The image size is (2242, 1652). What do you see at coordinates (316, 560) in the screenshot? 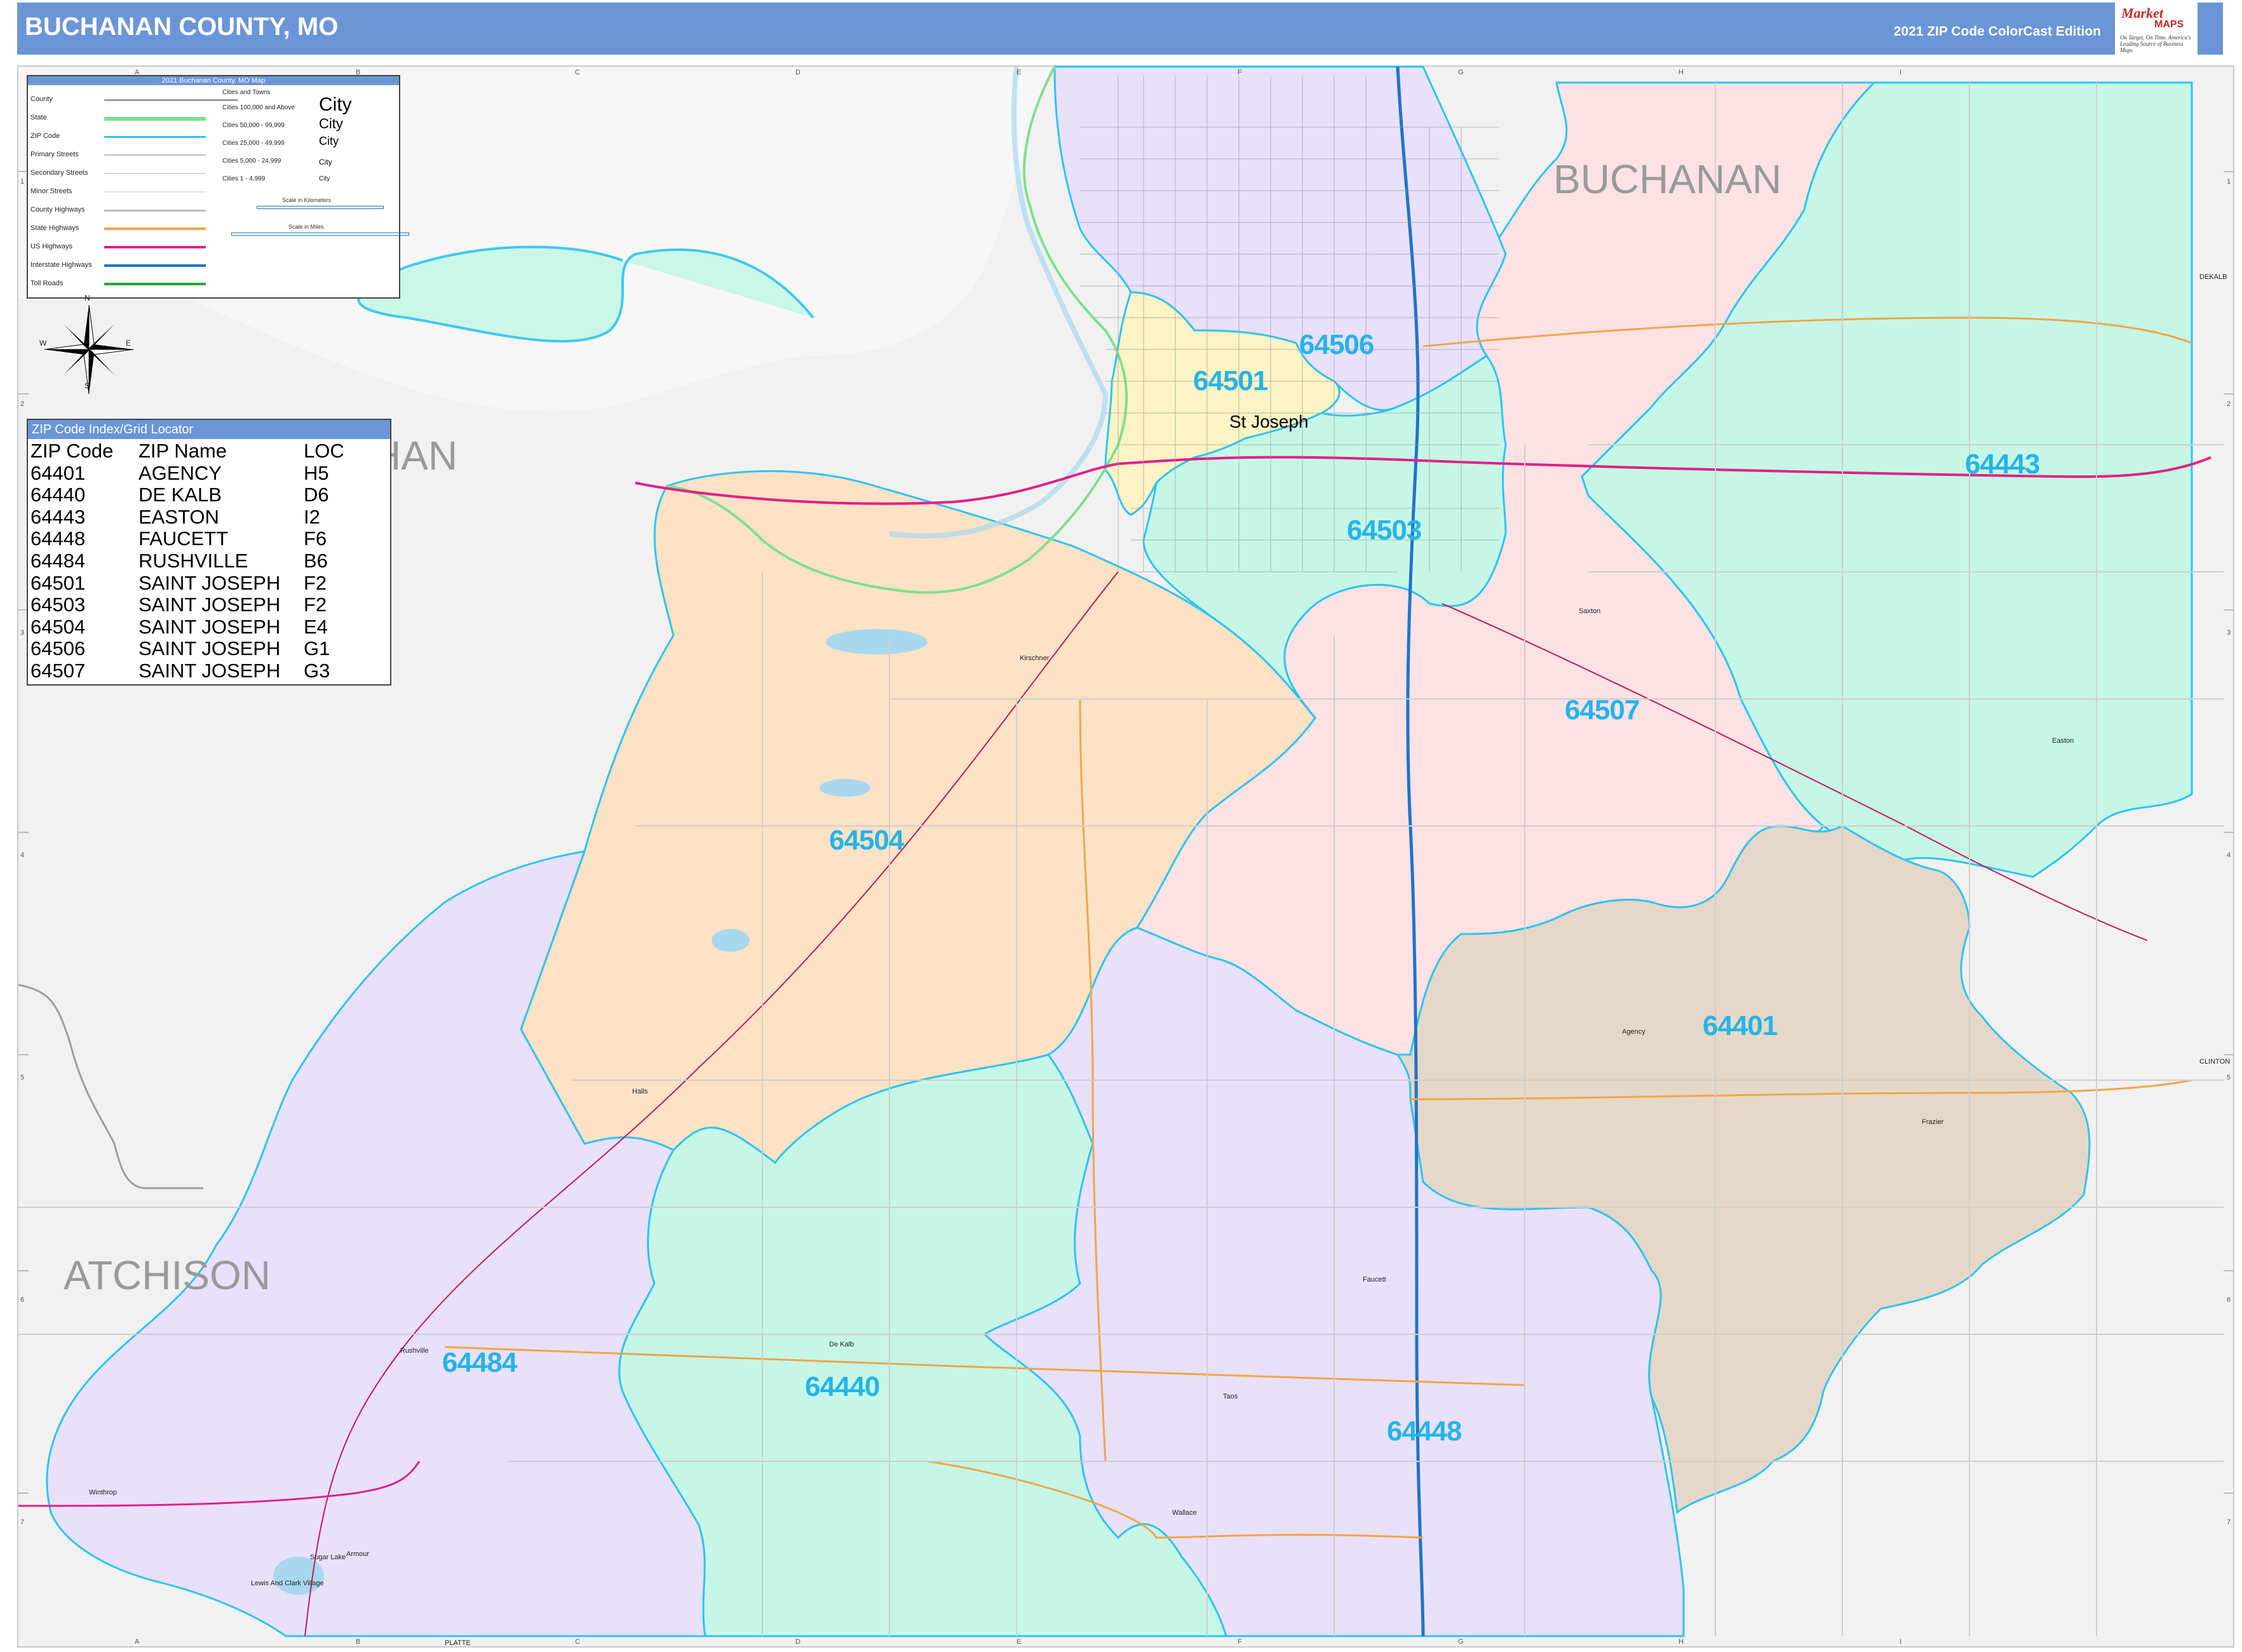
I see `zip-loc-cell: B6` at bounding box center [316, 560].